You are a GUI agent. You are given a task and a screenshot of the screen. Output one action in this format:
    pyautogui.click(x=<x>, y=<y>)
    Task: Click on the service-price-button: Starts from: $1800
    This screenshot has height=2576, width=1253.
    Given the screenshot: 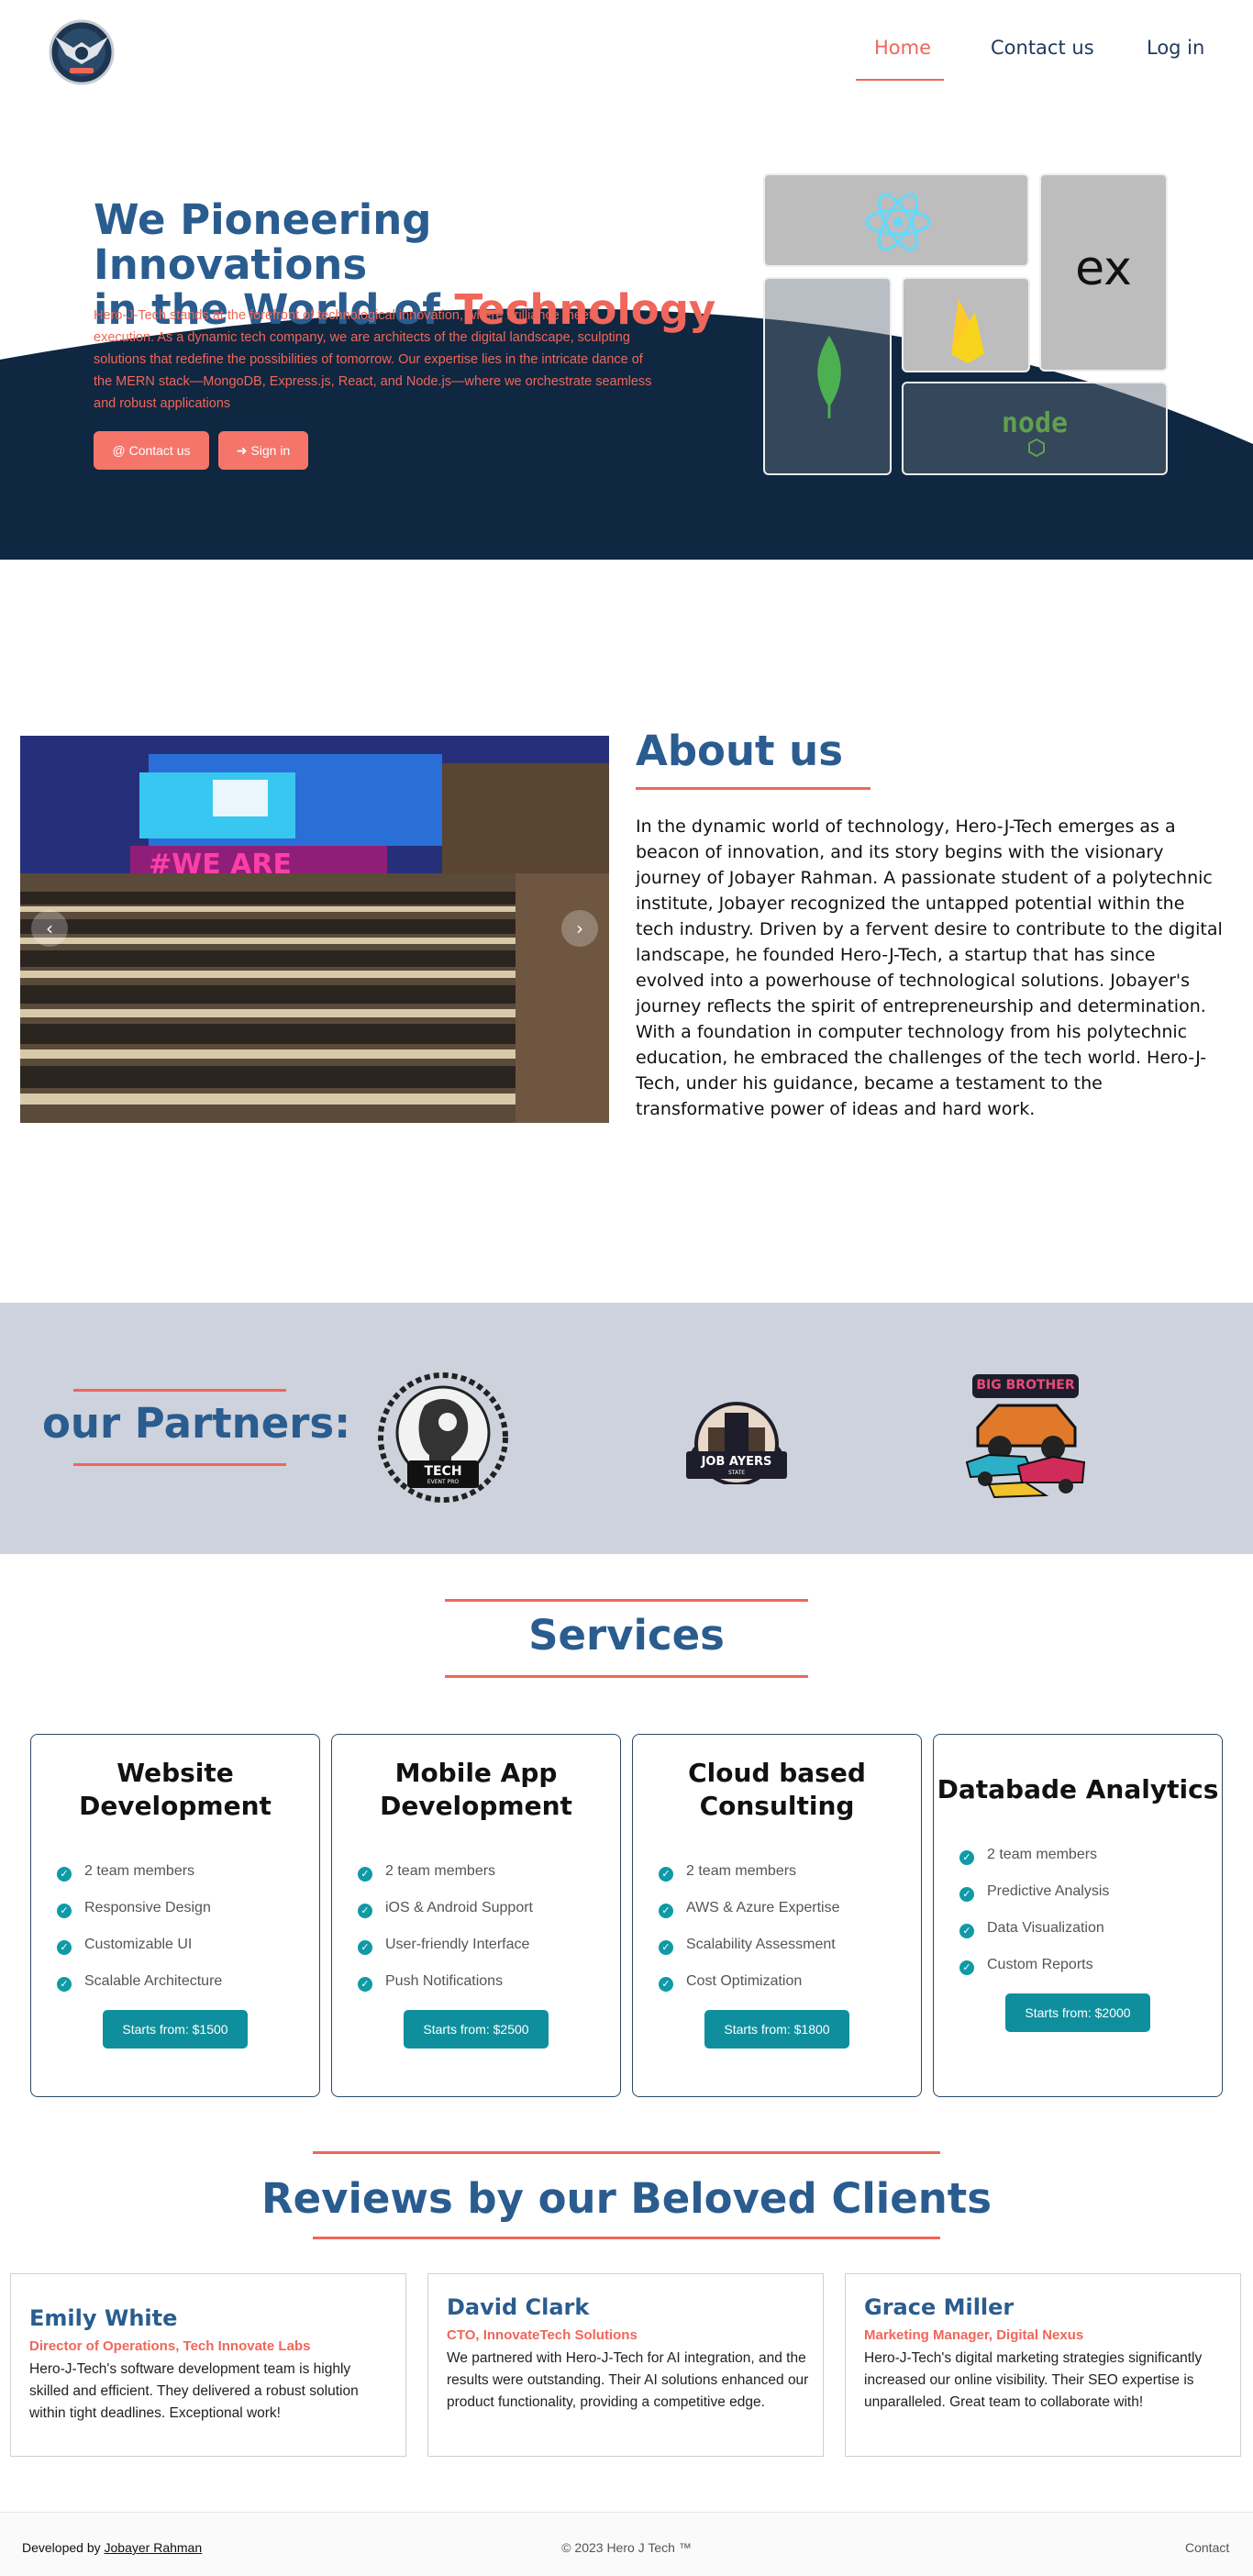 What is the action you would take?
    pyautogui.click(x=776, y=2029)
    